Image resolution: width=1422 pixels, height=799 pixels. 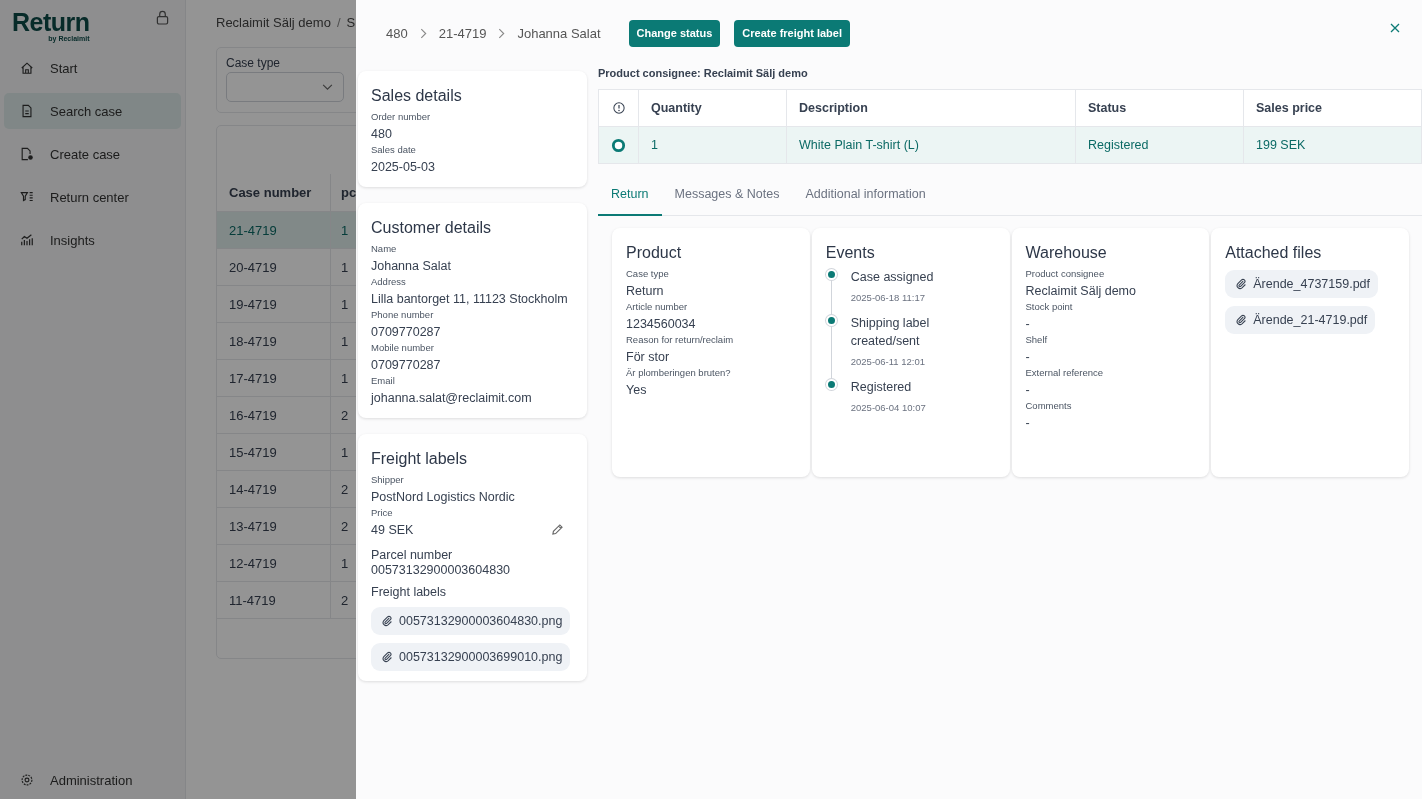 What do you see at coordinates (1302, 284) in the screenshot?
I see `file-chip: Ärende_4737159.pdf` at bounding box center [1302, 284].